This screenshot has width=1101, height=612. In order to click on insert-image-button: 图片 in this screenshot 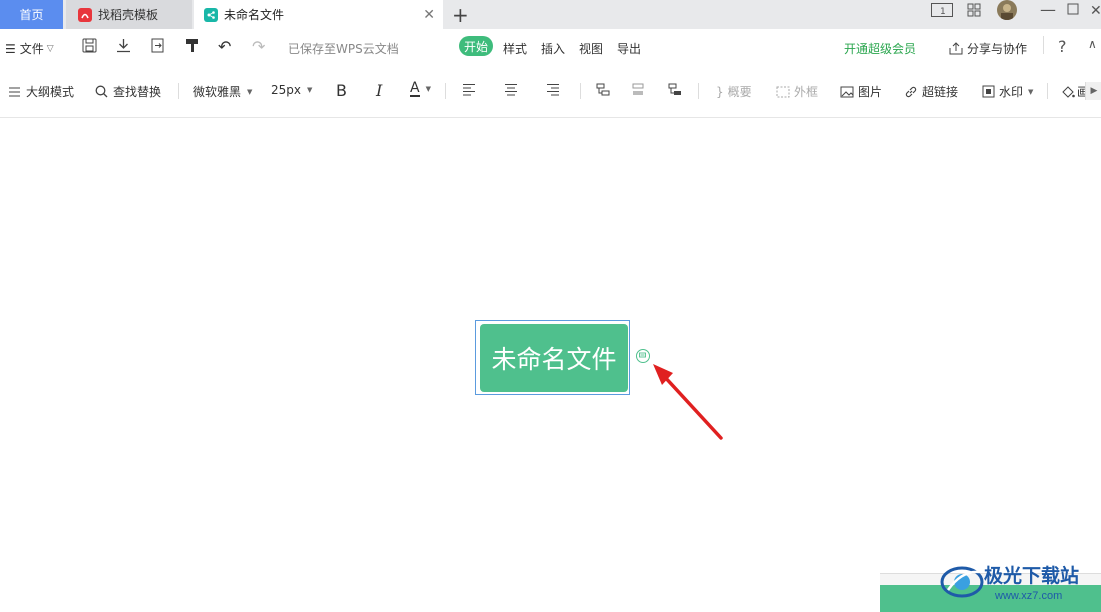, I will do `click(861, 91)`.